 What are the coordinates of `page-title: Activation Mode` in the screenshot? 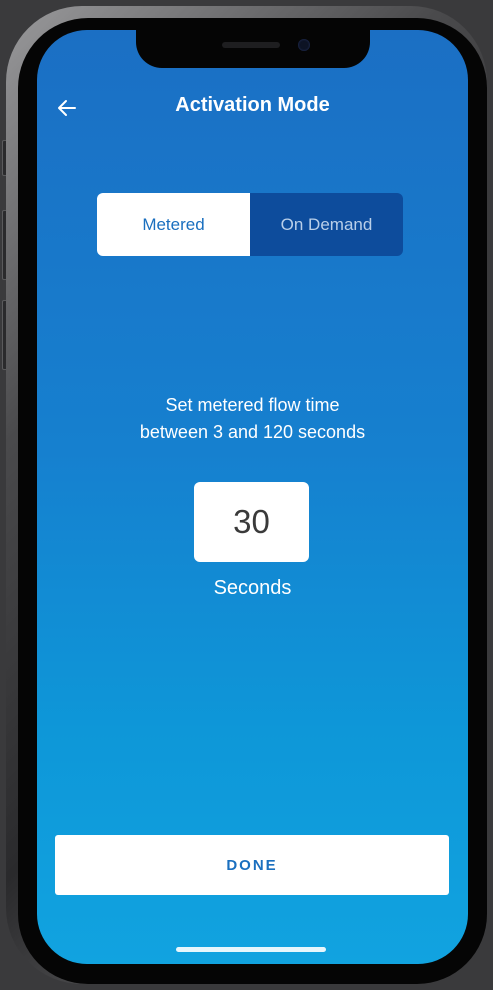 It's located at (252, 105).